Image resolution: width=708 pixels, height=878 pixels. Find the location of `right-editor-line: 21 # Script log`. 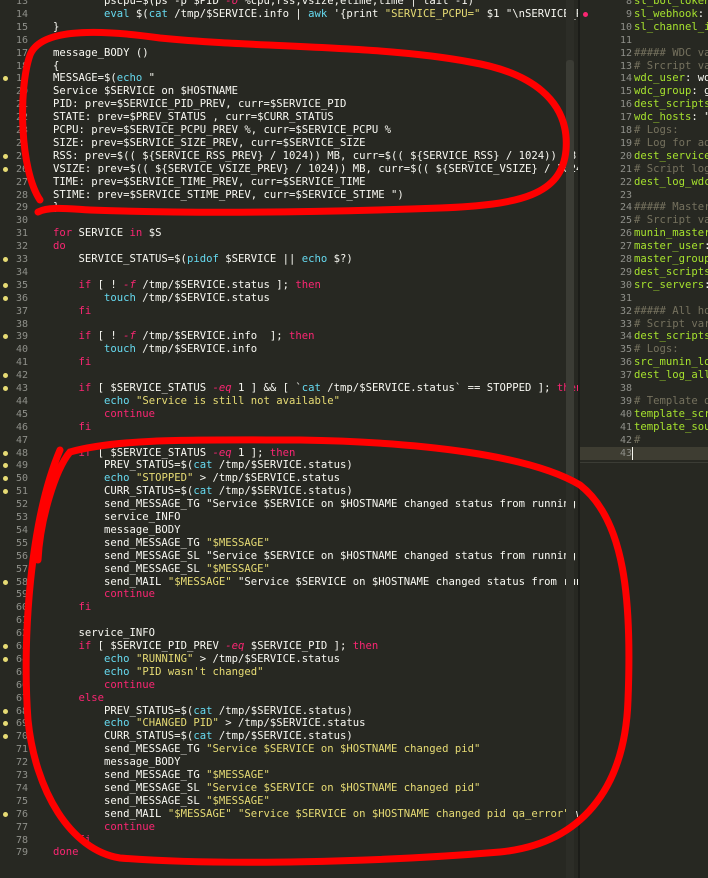

right-editor-line: 21 # Script log is located at coordinates (644, 169).